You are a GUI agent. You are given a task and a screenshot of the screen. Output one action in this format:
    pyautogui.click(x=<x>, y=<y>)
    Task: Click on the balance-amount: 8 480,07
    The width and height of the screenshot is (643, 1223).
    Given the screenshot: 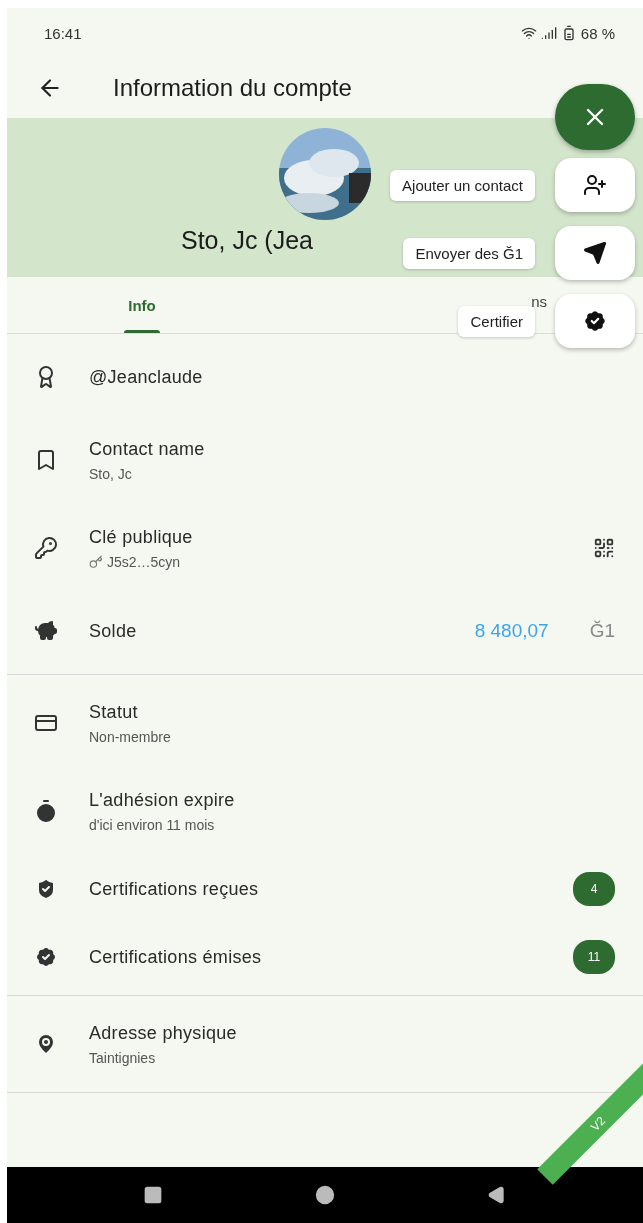 What is the action you would take?
    pyautogui.click(x=511, y=631)
    